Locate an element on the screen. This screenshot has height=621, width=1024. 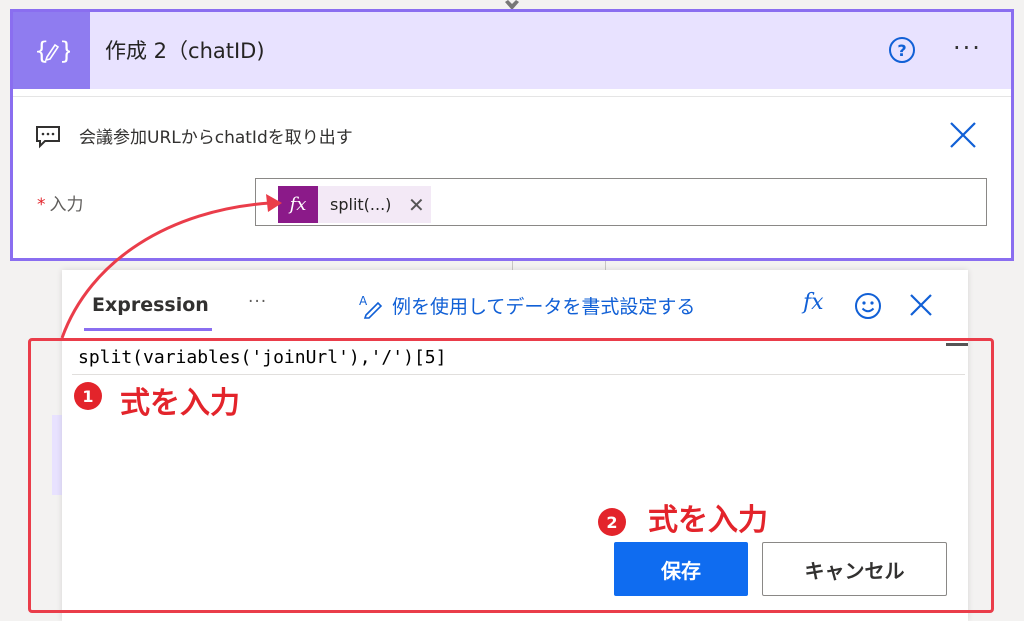
close-panel-icon is located at coordinates (921, 305).